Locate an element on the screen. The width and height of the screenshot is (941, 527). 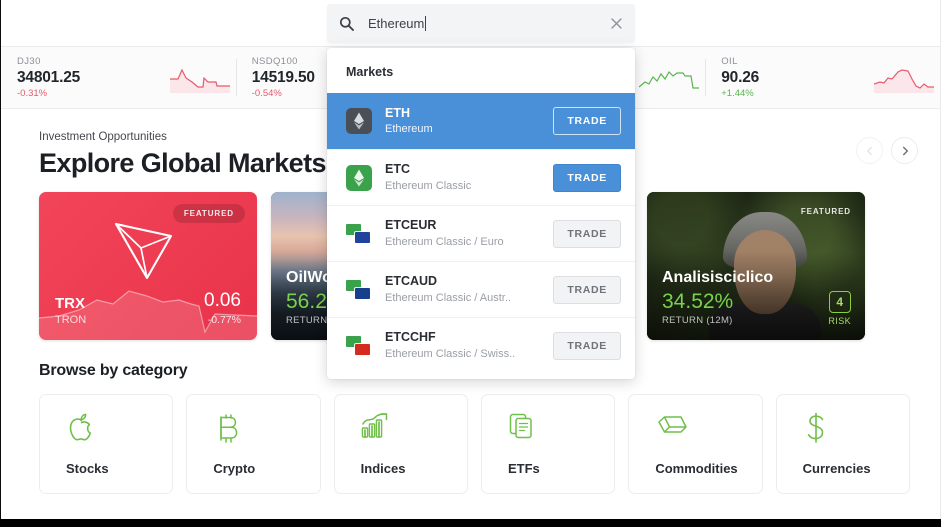
search-result-row-eth: ETH Ethereum TRADE is located at coordinates (481, 121).